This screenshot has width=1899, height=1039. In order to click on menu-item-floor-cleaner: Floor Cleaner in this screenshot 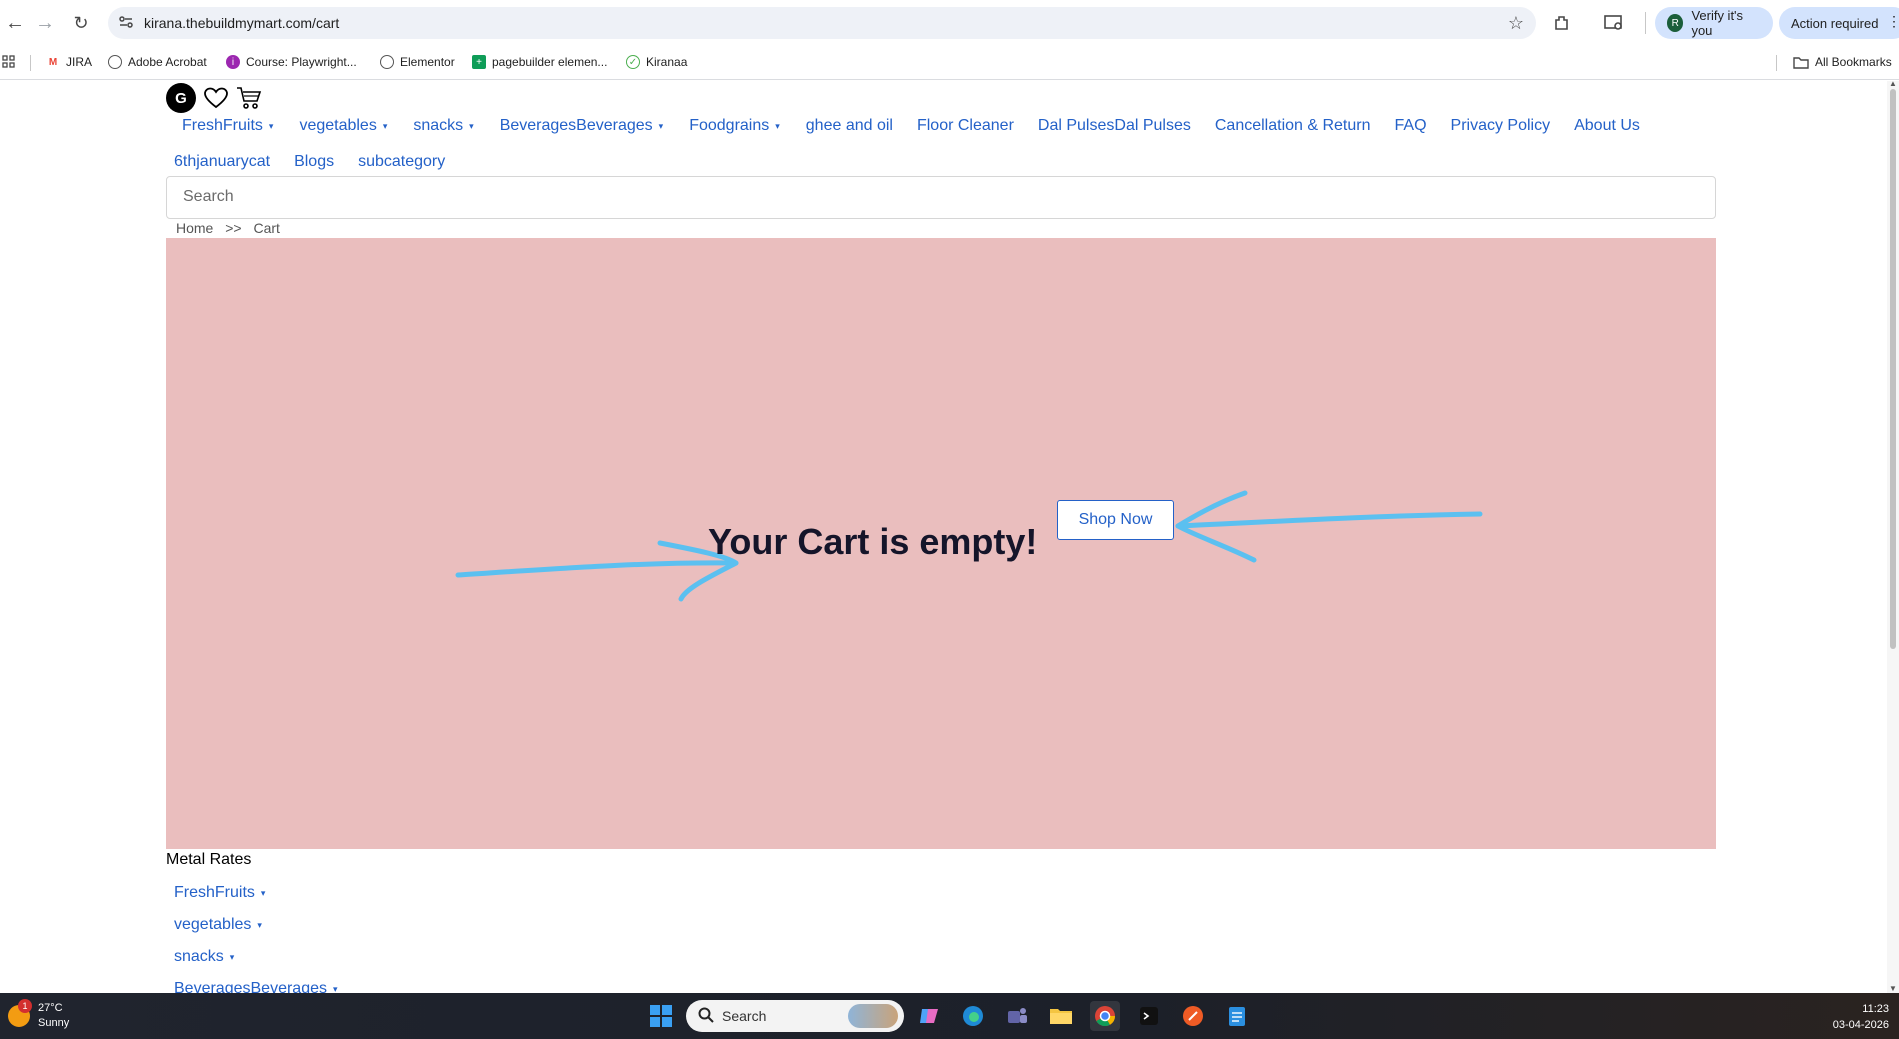, I will do `click(965, 126)`.